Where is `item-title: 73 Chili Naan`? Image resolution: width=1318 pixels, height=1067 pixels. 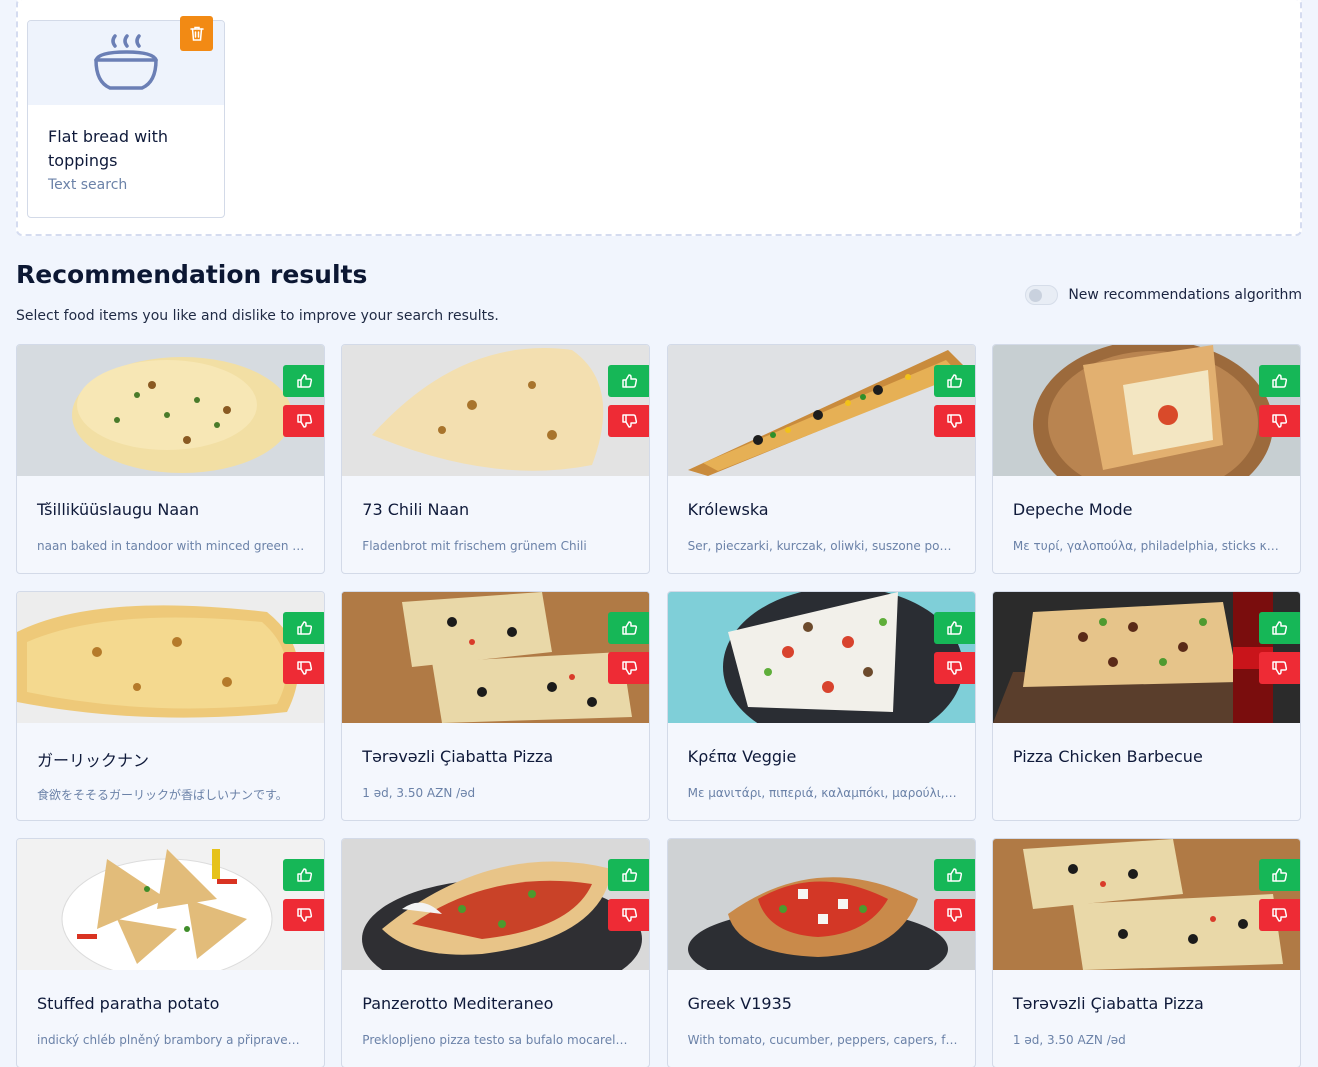 item-title: 73 Chili Naan is located at coordinates (416, 509).